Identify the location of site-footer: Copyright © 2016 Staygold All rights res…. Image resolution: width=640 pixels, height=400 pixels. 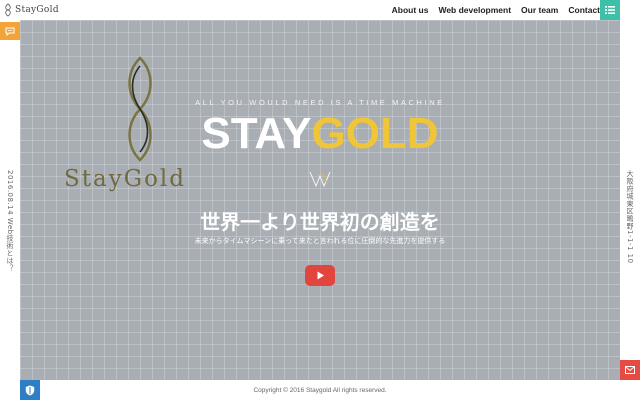
(320, 390).